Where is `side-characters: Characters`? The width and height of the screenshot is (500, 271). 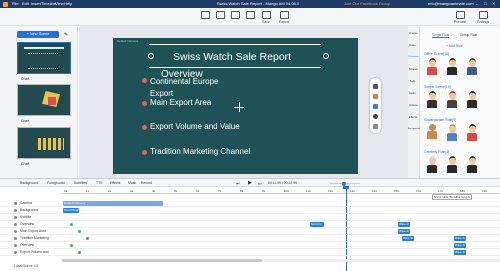 side-characters: Characters is located at coordinates (413, 57).